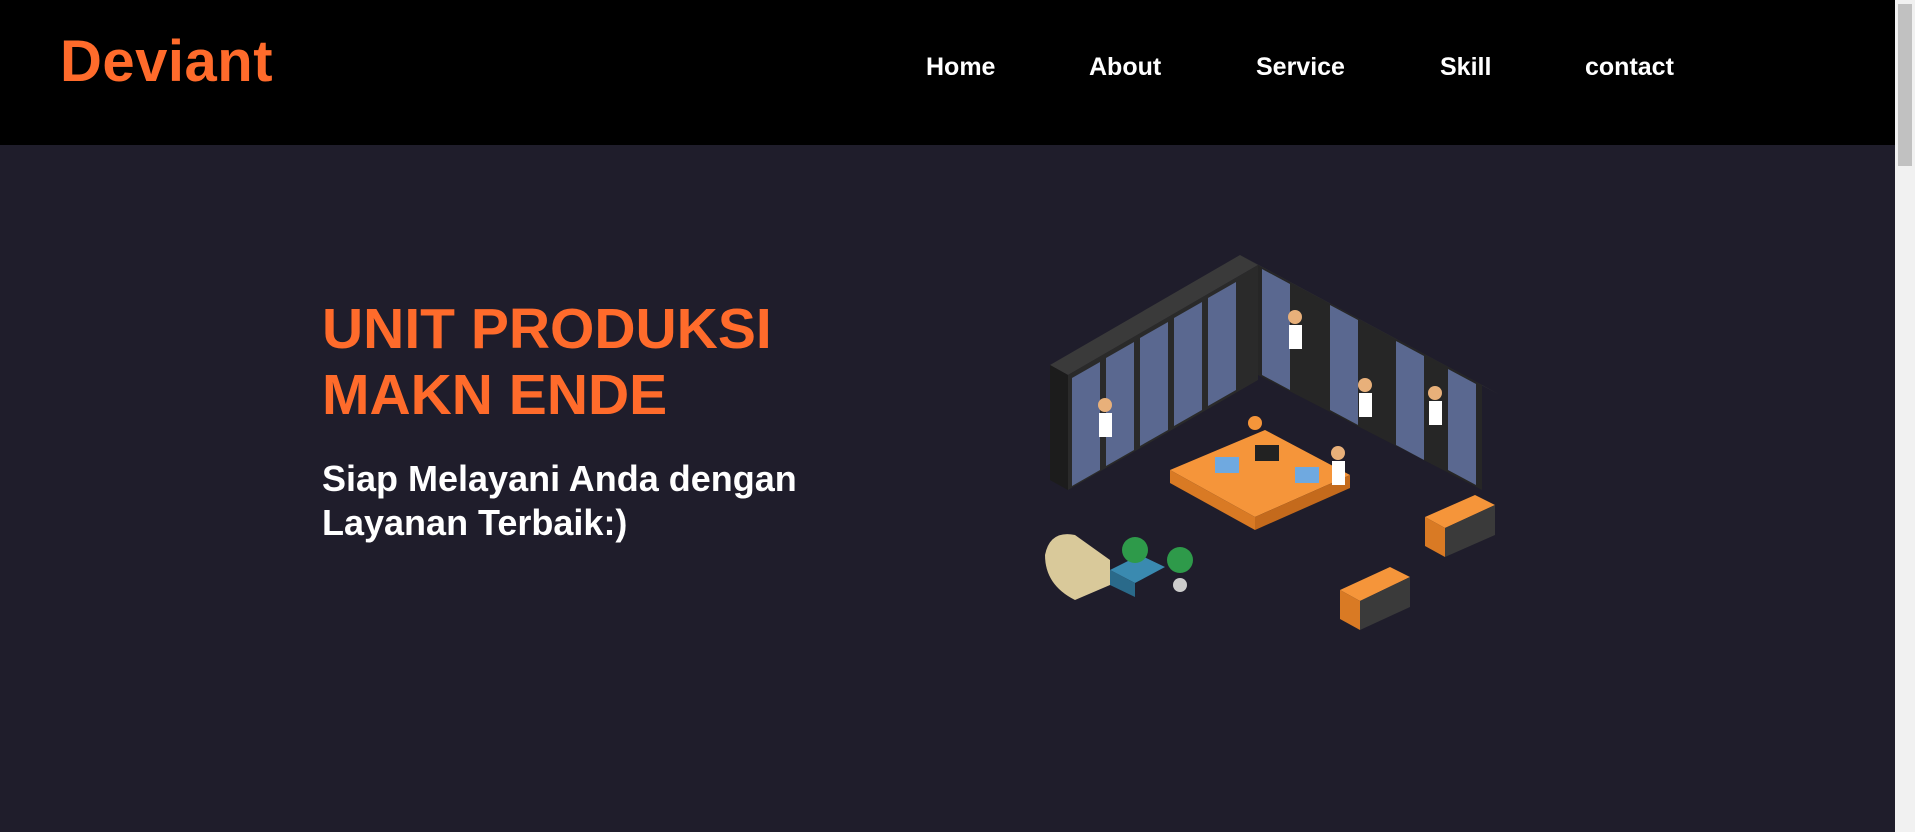 The height and width of the screenshot is (832, 1915). I want to click on nav-link-skill: Skill, so click(1465, 67).